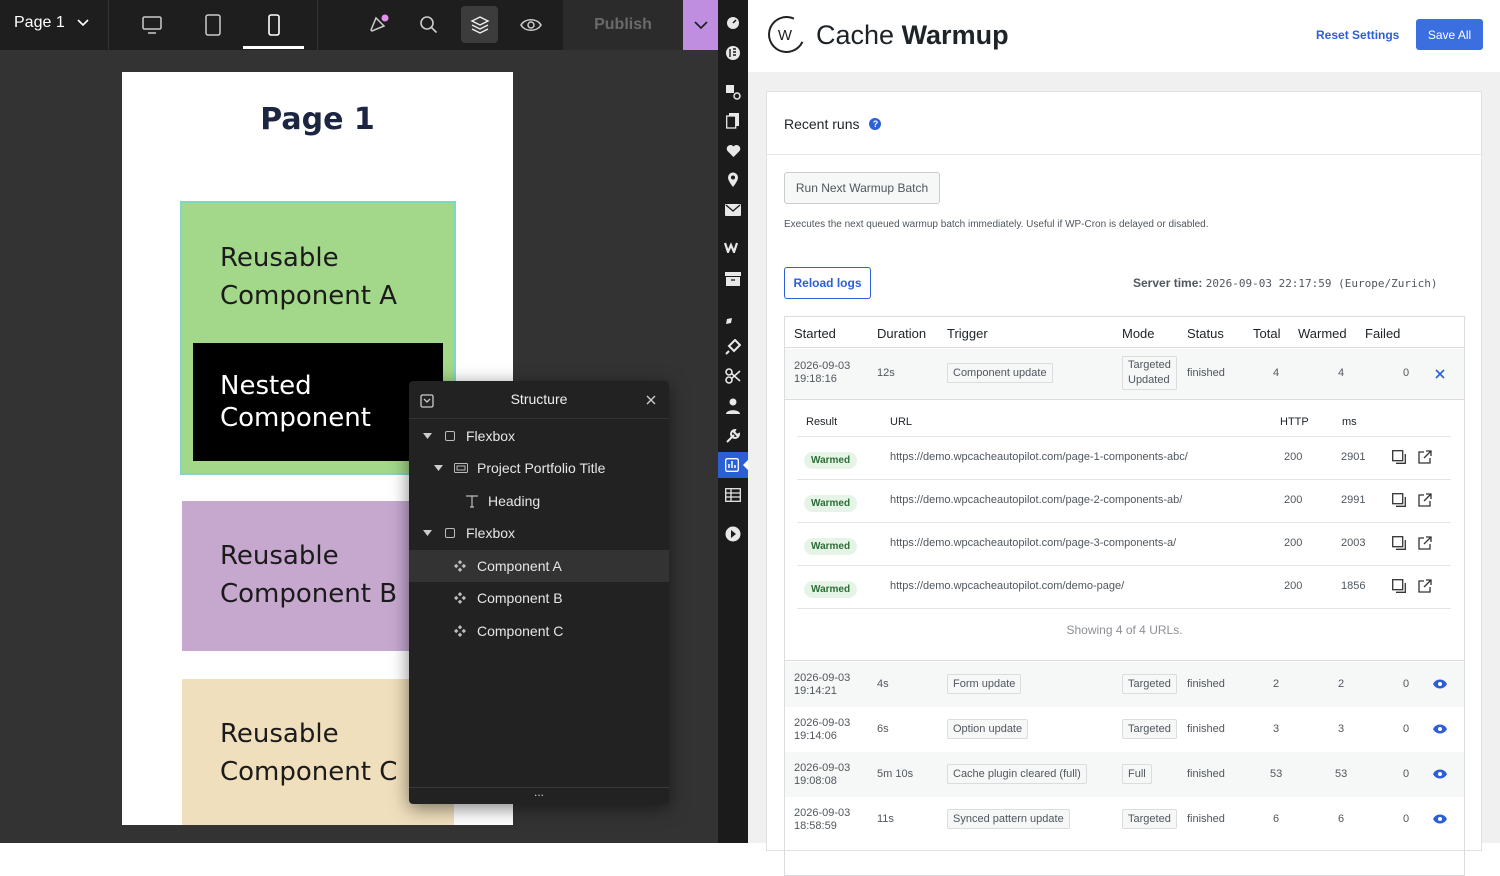 The width and height of the screenshot is (1500, 876). What do you see at coordinates (733, 465) in the screenshot?
I see `cache-warmup-menu-item` at bounding box center [733, 465].